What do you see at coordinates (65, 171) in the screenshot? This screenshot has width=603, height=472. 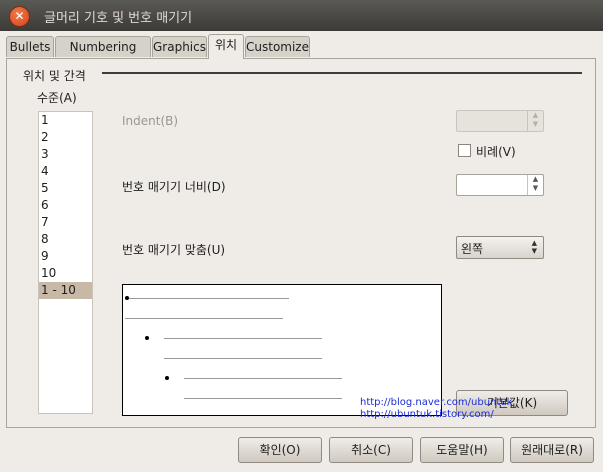 I see `level-item-4: 4` at bounding box center [65, 171].